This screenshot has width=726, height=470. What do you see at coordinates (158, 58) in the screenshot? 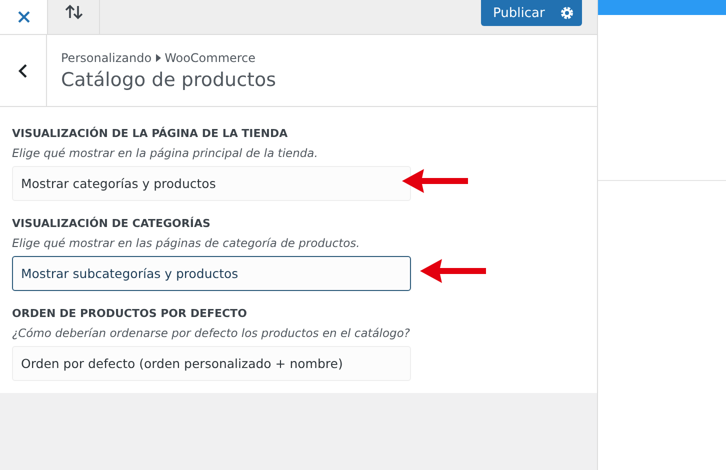
I see `caret-right-icon` at bounding box center [158, 58].